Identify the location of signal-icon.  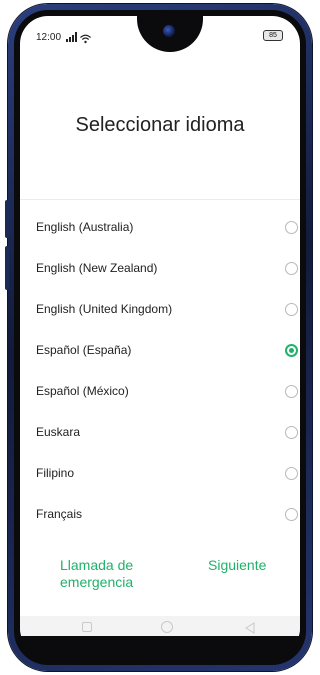
(72, 37).